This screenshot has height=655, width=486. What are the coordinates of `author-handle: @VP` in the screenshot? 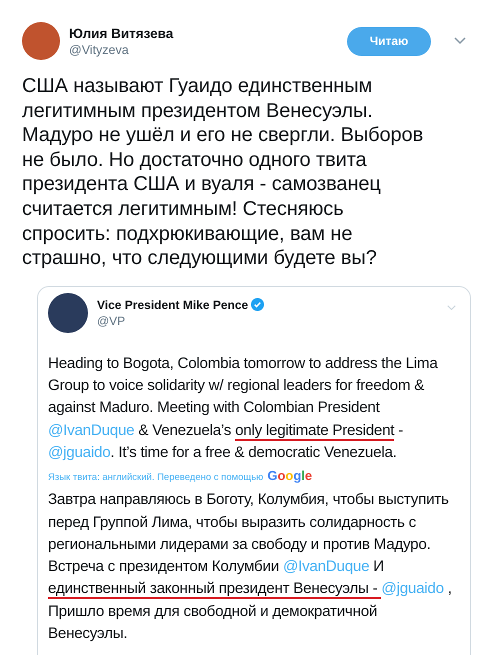 It's located at (111, 321).